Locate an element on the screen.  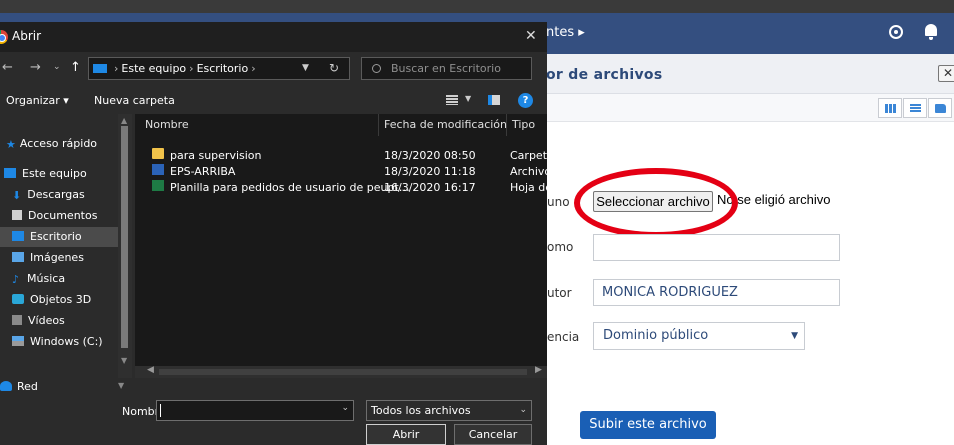
forward-arrow-icon: → is located at coordinates (35, 67).